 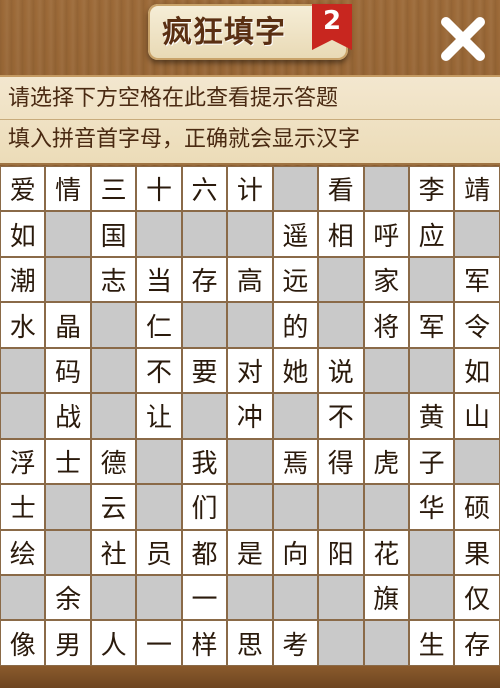 What do you see at coordinates (113, 234) in the screenshot?
I see `grid-cell-filled: 国` at bounding box center [113, 234].